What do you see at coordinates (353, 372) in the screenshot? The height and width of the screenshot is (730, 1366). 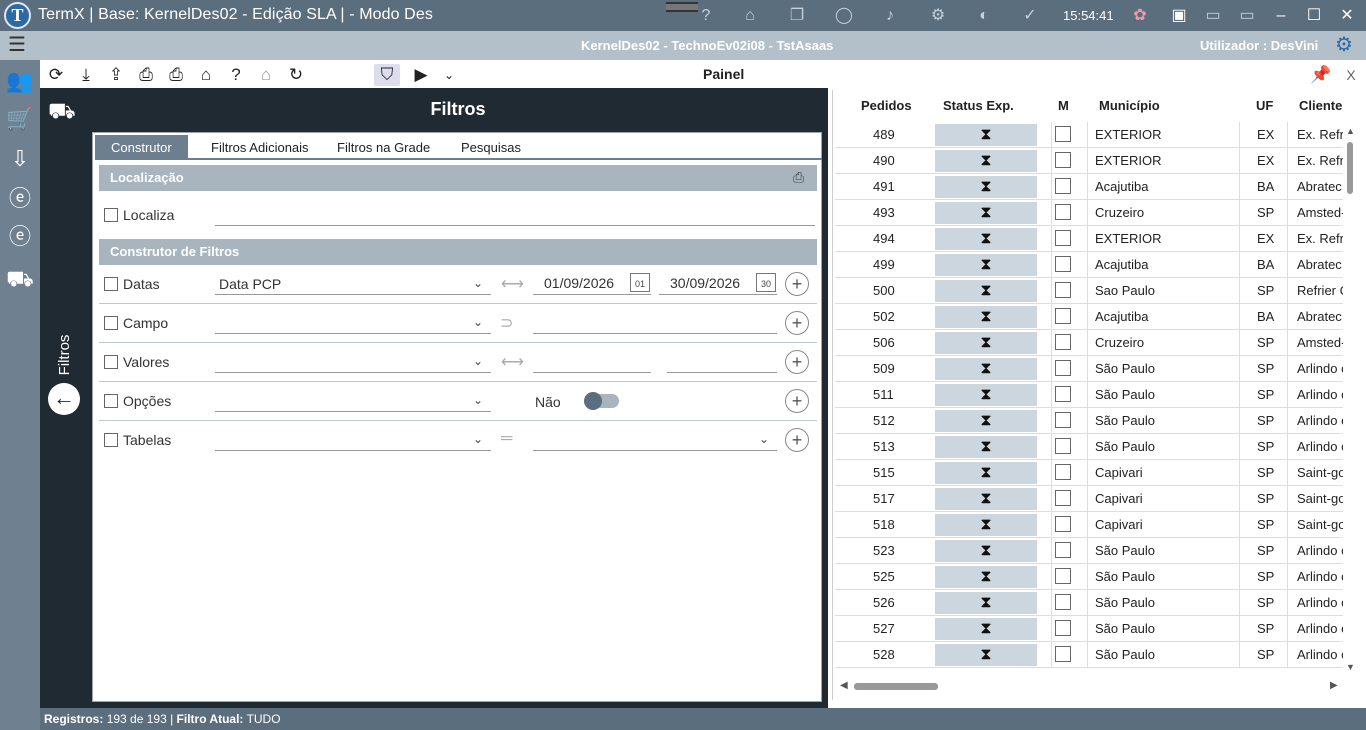 I see `valores-select` at bounding box center [353, 372].